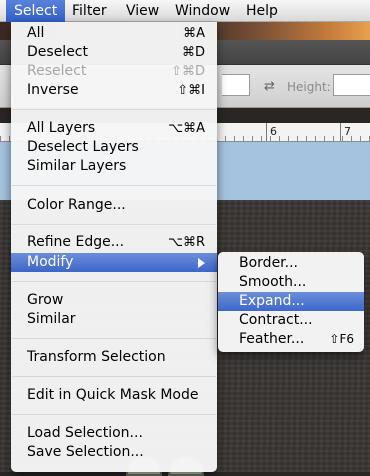 This screenshot has width=370, height=476. I want to click on menu-item-modify: Modify, so click(114, 262).